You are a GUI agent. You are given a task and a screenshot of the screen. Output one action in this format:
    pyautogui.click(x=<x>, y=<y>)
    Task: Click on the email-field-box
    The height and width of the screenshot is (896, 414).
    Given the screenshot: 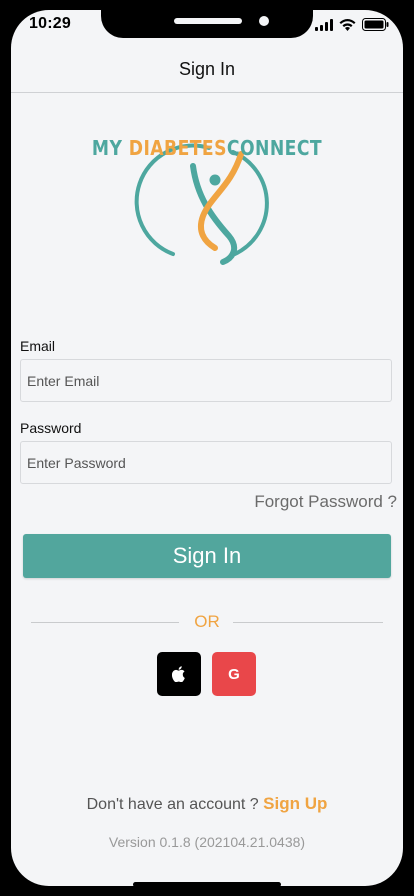 What is the action you would take?
    pyautogui.click(x=206, y=380)
    